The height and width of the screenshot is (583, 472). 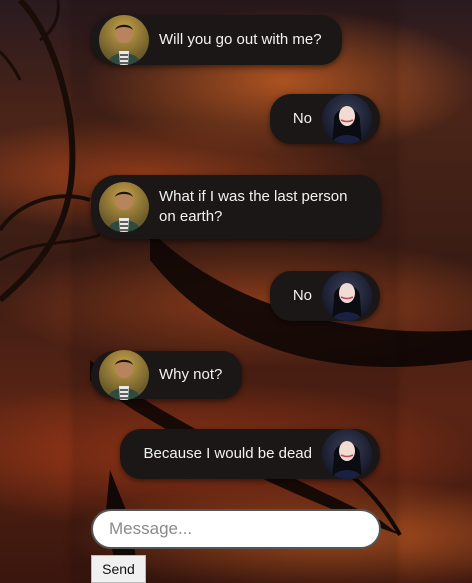 I want to click on message-text: Why not?, so click(x=191, y=374).